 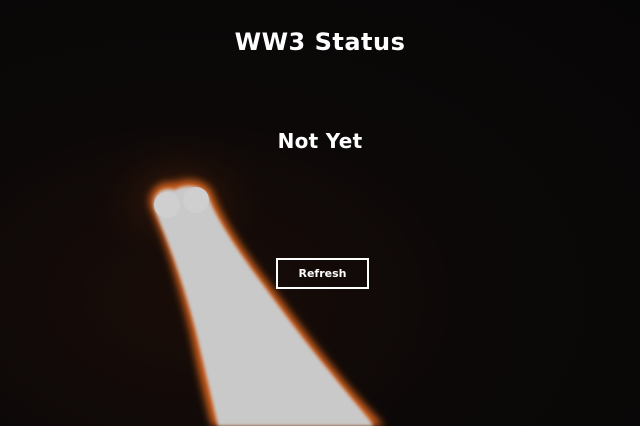 What do you see at coordinates (320, 141) in the screenshot?
I see `status-text: Not Yet` at bounding box center [320, 141].